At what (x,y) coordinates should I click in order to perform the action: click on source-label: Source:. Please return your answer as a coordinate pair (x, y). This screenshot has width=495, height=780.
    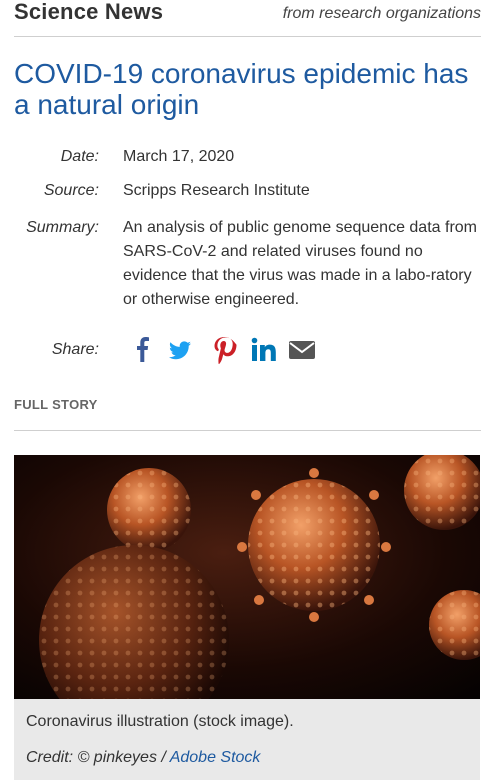
    Looking at the image, I should click on (71, 190).